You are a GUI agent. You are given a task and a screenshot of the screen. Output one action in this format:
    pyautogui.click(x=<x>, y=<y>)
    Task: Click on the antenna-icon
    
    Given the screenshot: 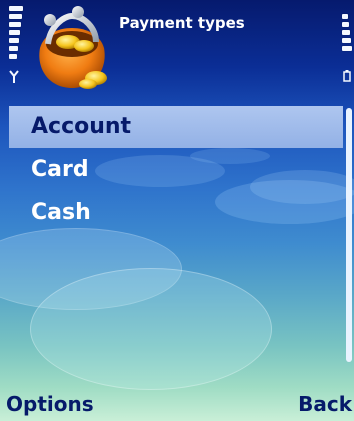 What is the action you would take?
    pyautogui.click(x=14, y=76)
    